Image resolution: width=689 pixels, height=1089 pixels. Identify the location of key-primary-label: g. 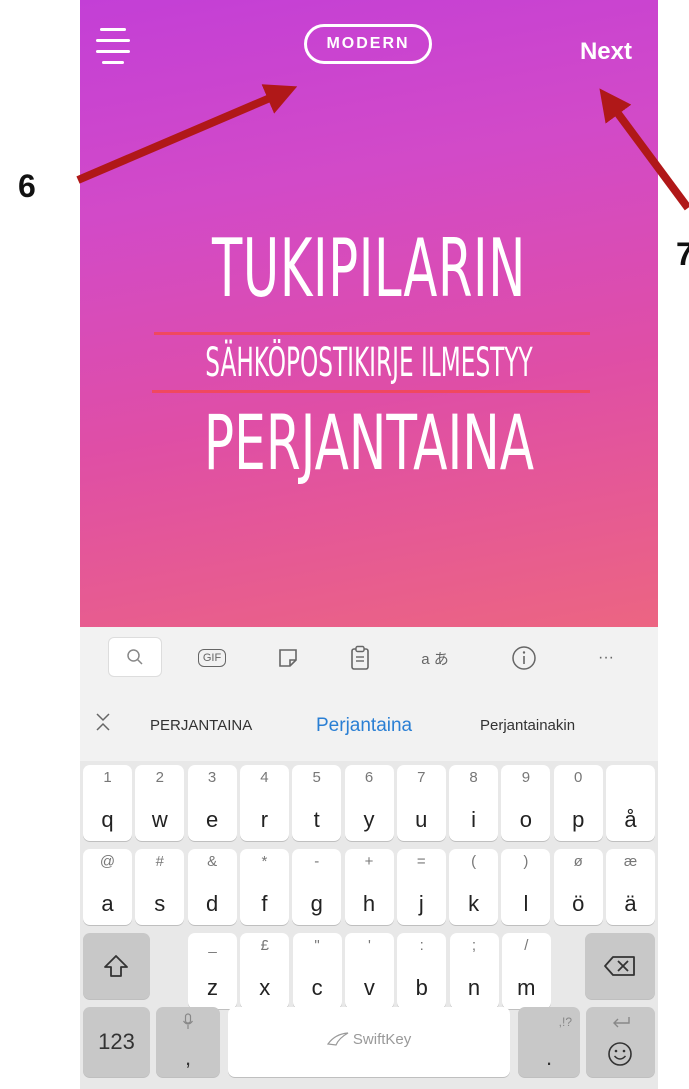
(316, 903).